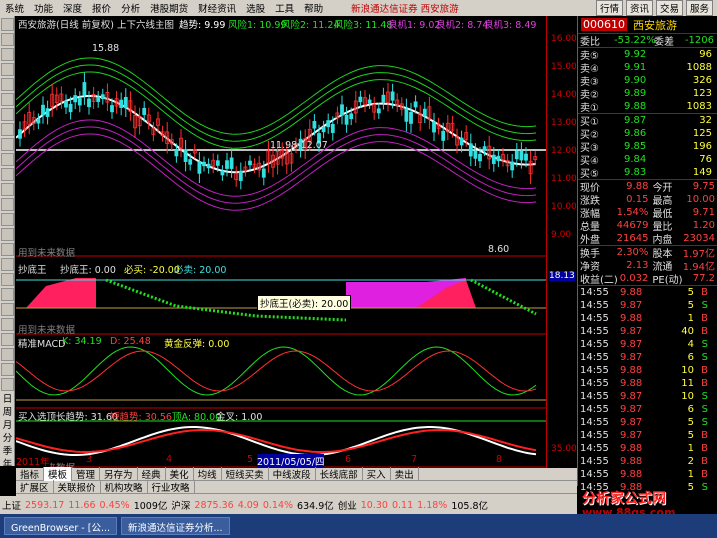 This screenshot has width=717, height=538. What do you see at coordinates (30, 474) in the screenshot?
I see `tab-0: 指标` at bounding box center [30, 474].